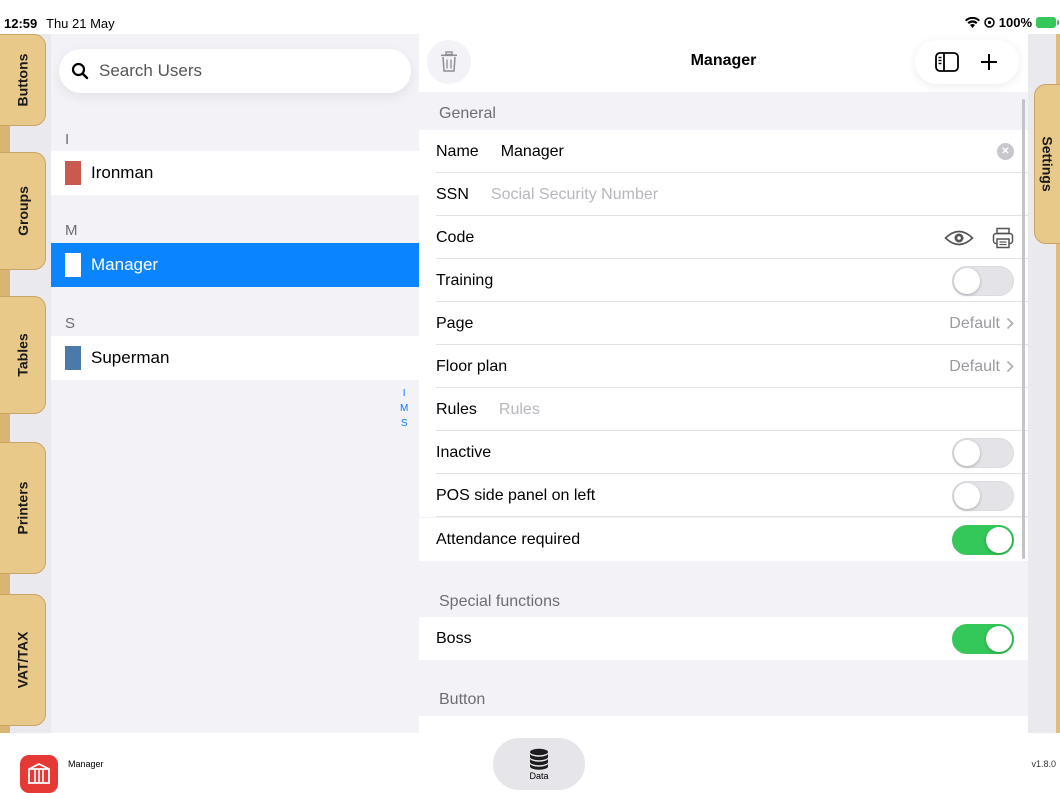 The height and width of the screenshot is (793, 1060). Describe the element at coordinates (1043, 764) in the screenshot. I see `version-label: v1.8.0` at that location.